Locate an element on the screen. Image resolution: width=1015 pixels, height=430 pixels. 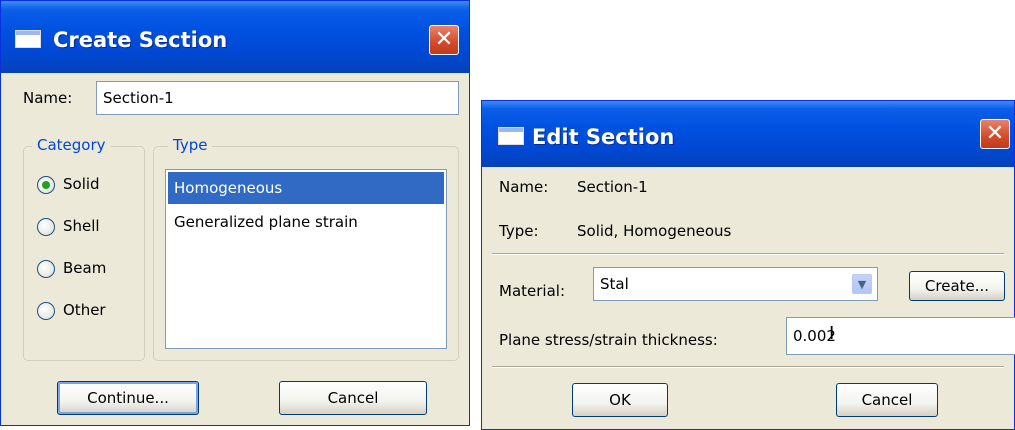
thickness-label: Plane stress/strain thickness: is located at coordinates (608, 340).